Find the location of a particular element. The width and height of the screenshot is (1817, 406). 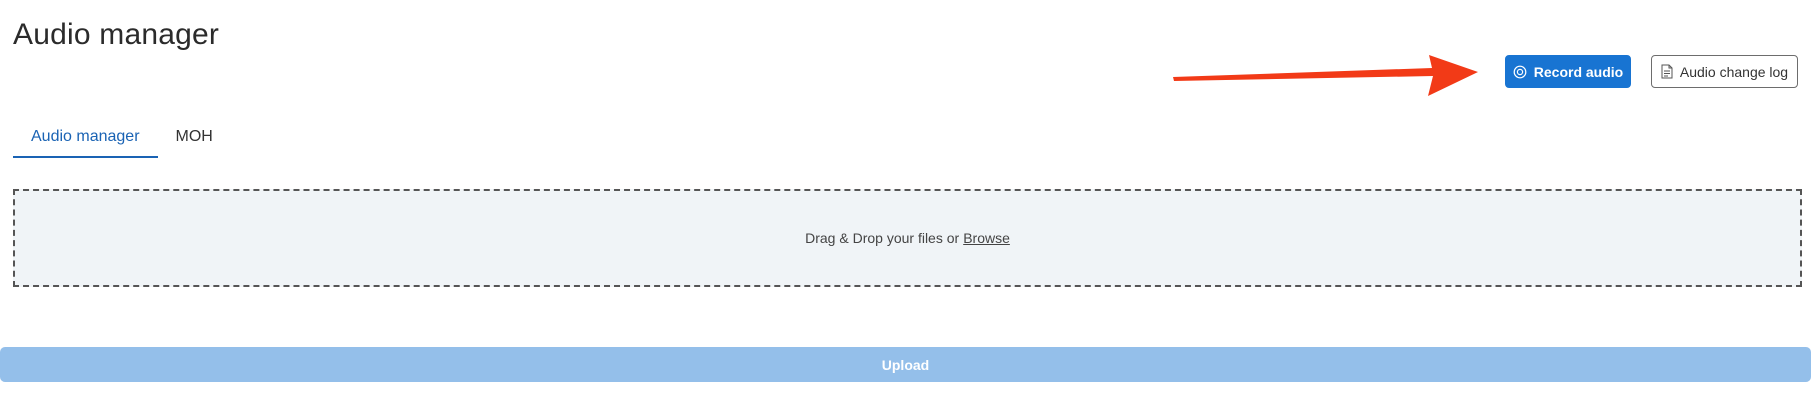

tab-bar: Audio manager MOH is located at coordinates (122, 139).